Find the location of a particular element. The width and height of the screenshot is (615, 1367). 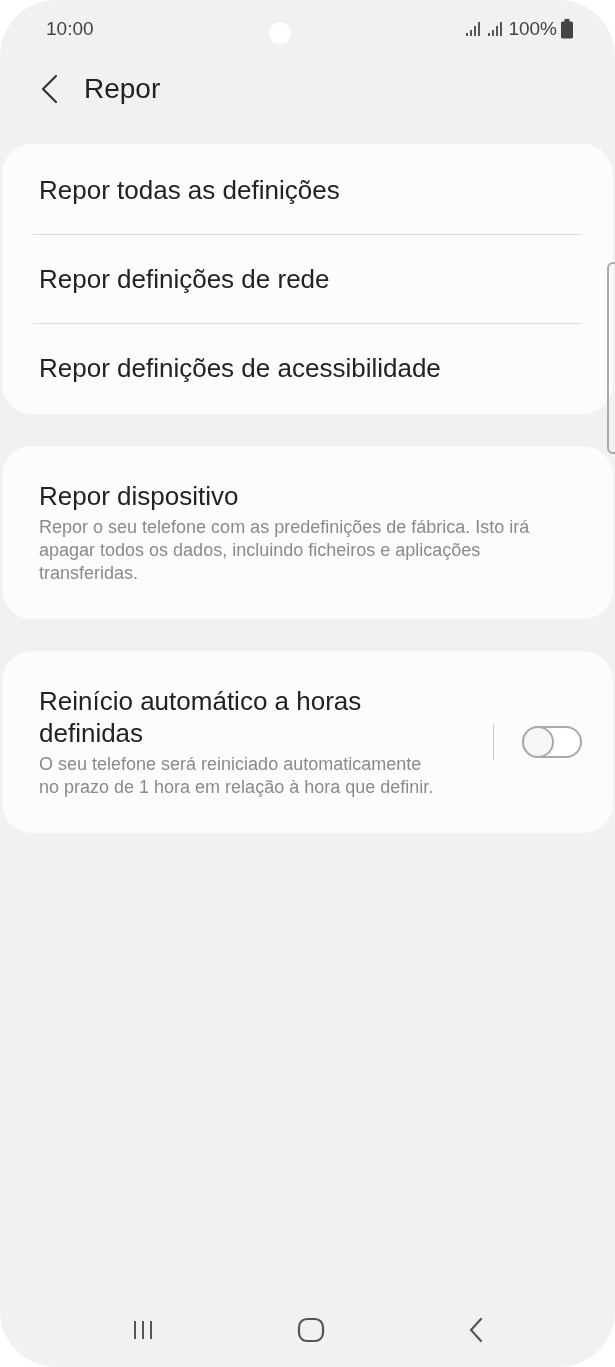

page-title: Repor is located at coordinates (122, 89).